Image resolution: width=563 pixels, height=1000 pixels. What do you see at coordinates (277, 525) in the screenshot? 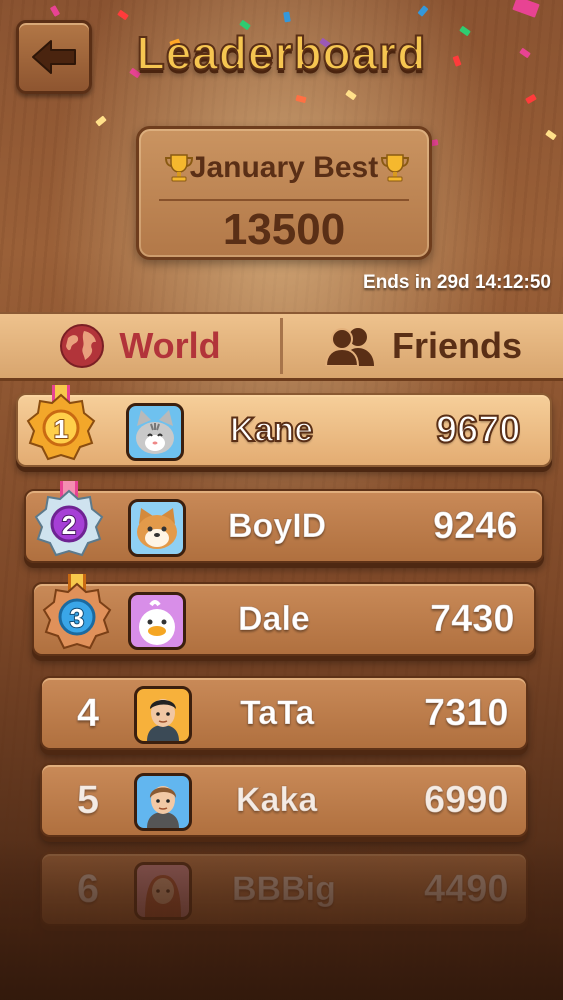
I see `player-name: BoyID` at bounding box center [277, 525].